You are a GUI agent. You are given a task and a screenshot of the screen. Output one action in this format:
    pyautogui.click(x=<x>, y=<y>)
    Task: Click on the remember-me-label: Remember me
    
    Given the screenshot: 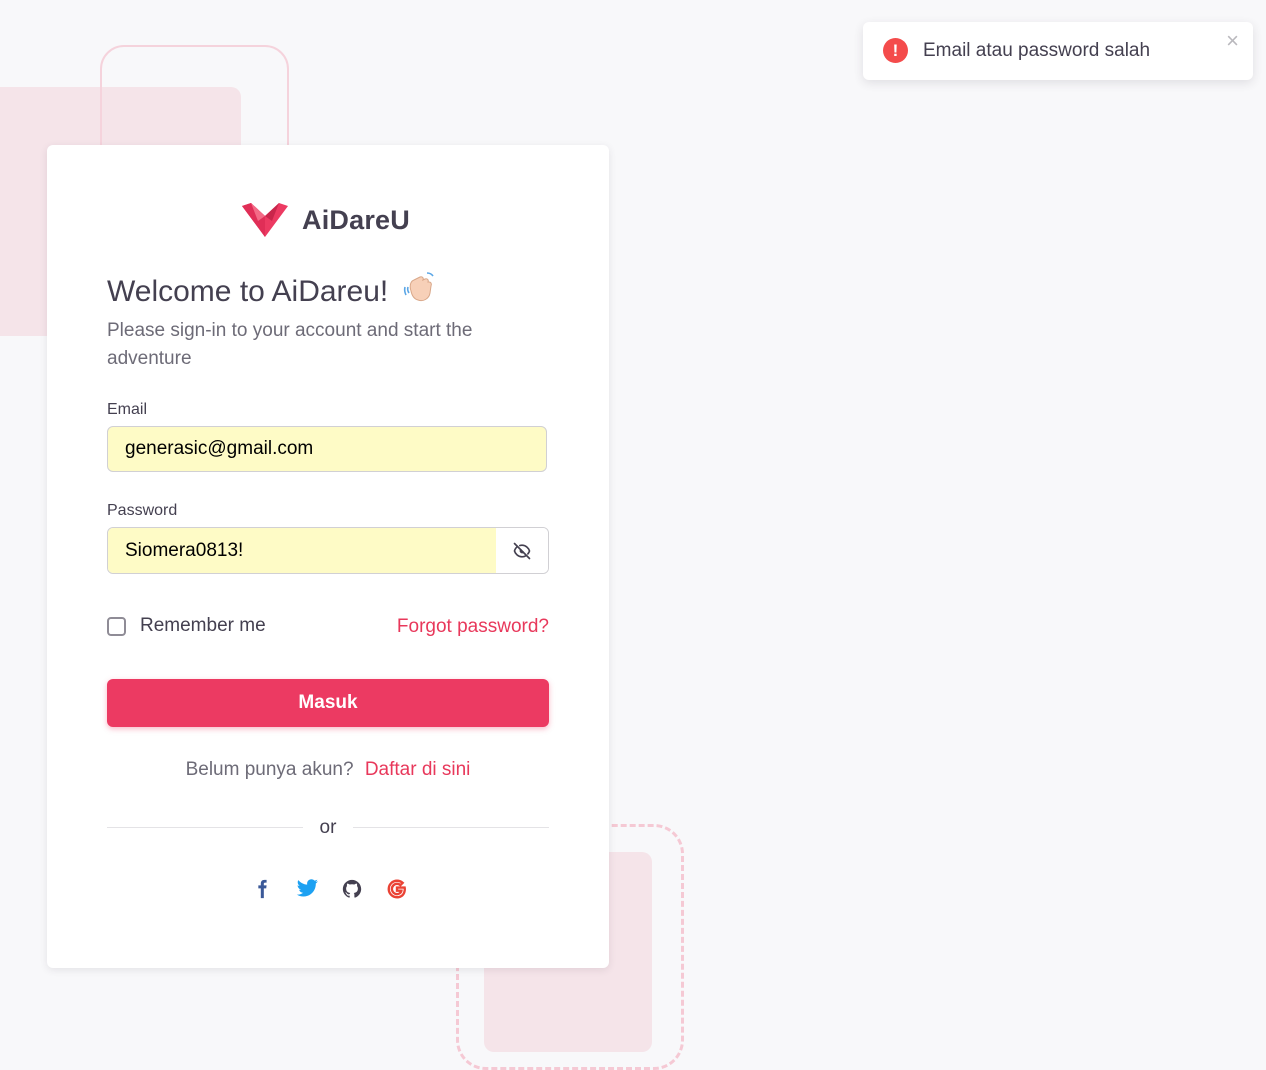 What is the action you would take?
    pyautogui.click(x=203, y=625)
    